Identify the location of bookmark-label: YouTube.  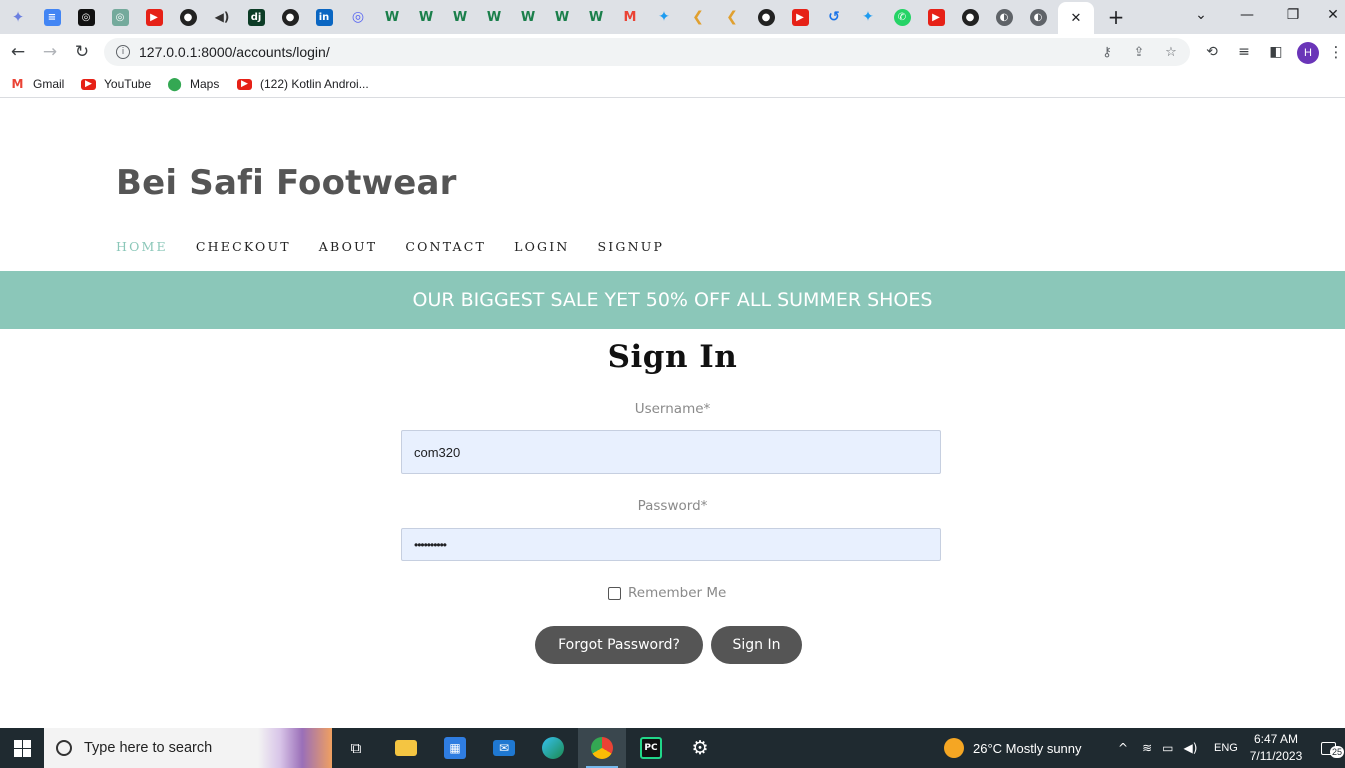
(128, 84).